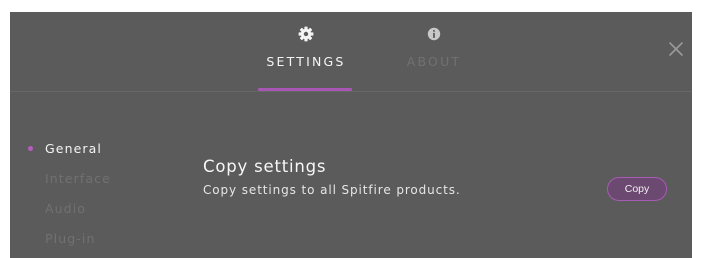 This screenshot has width=702, height=258. What do you see at coordinates (332, 190) in the screenshot?
I see `section-description: Copy settings to all Spitfire products.` at bounding box center [332, 190].